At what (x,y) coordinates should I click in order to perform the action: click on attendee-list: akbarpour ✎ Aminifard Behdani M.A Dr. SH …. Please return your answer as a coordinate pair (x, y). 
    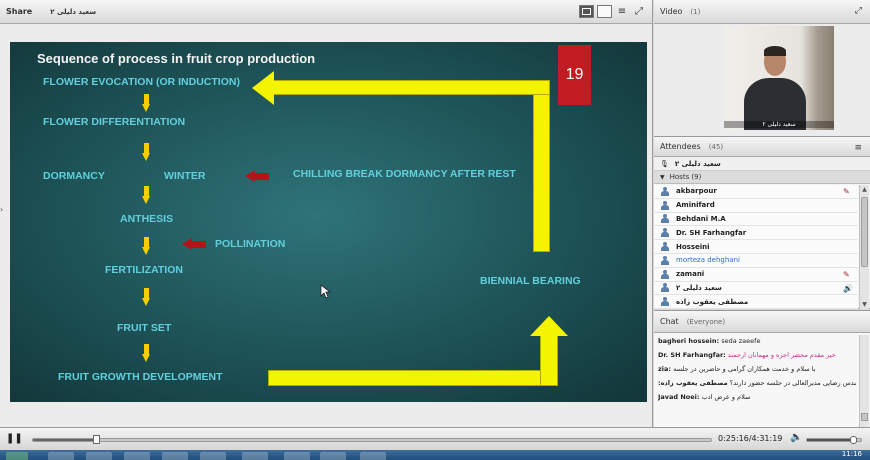
    Looking at the image, I should click on (756, 247).